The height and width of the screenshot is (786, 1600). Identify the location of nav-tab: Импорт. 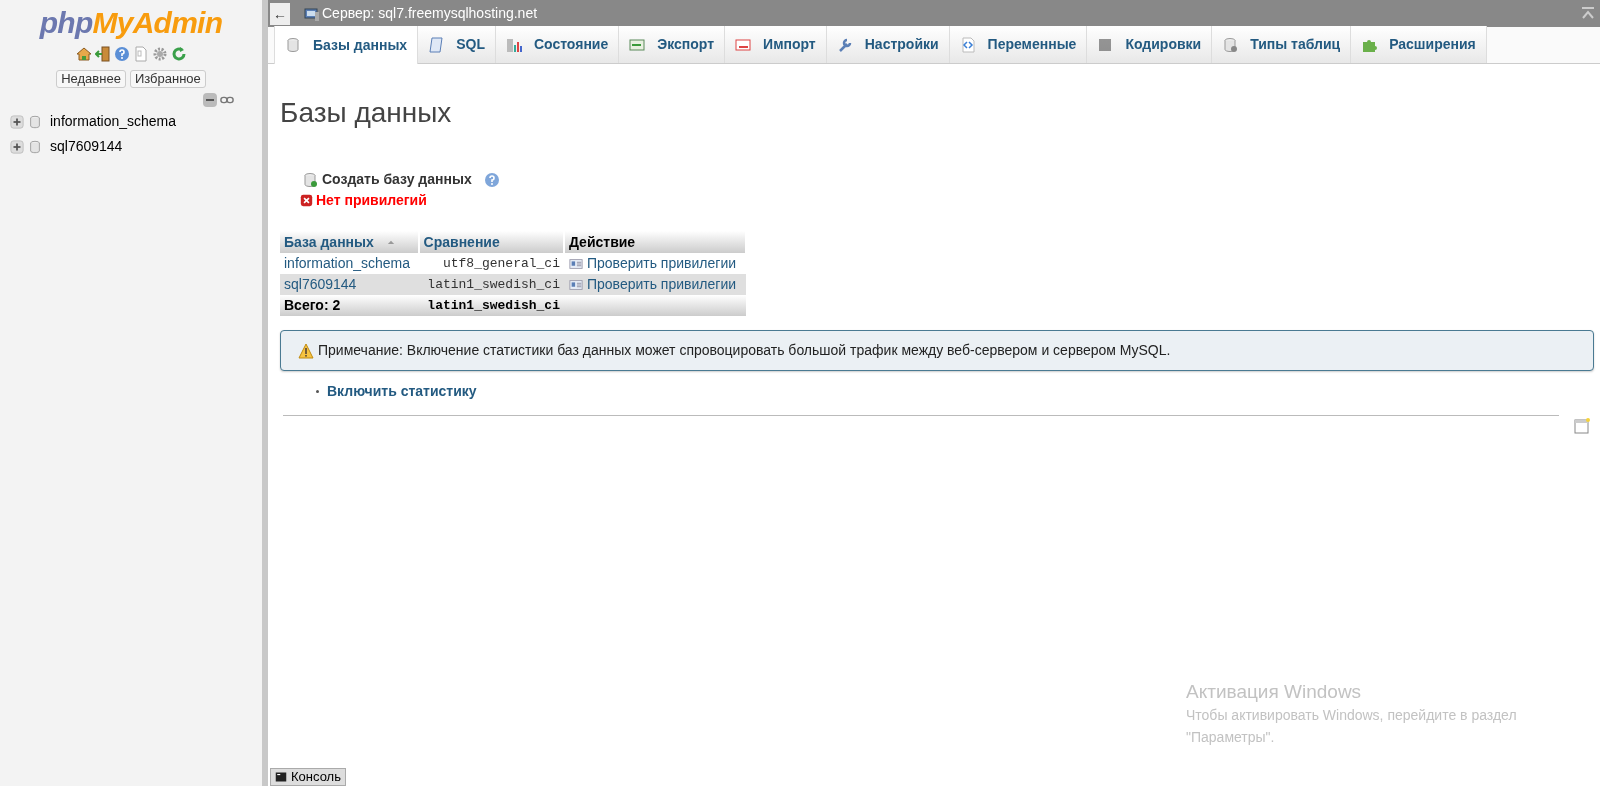
(776, 44).